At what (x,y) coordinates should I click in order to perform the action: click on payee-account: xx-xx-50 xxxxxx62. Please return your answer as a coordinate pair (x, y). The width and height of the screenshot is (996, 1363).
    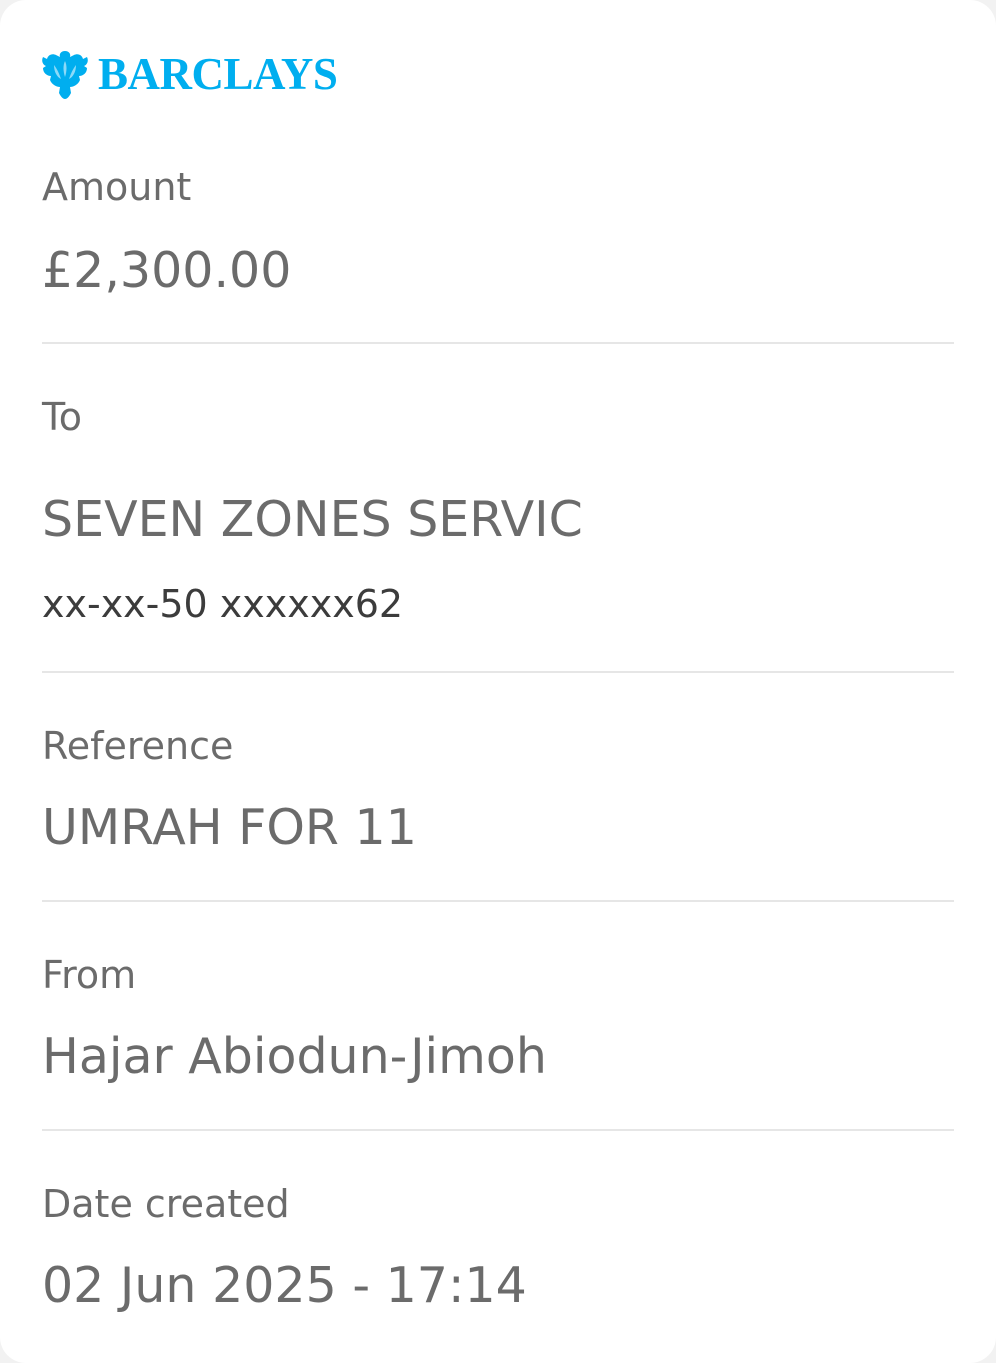
    Looking at the image, I should click on (223, 604).